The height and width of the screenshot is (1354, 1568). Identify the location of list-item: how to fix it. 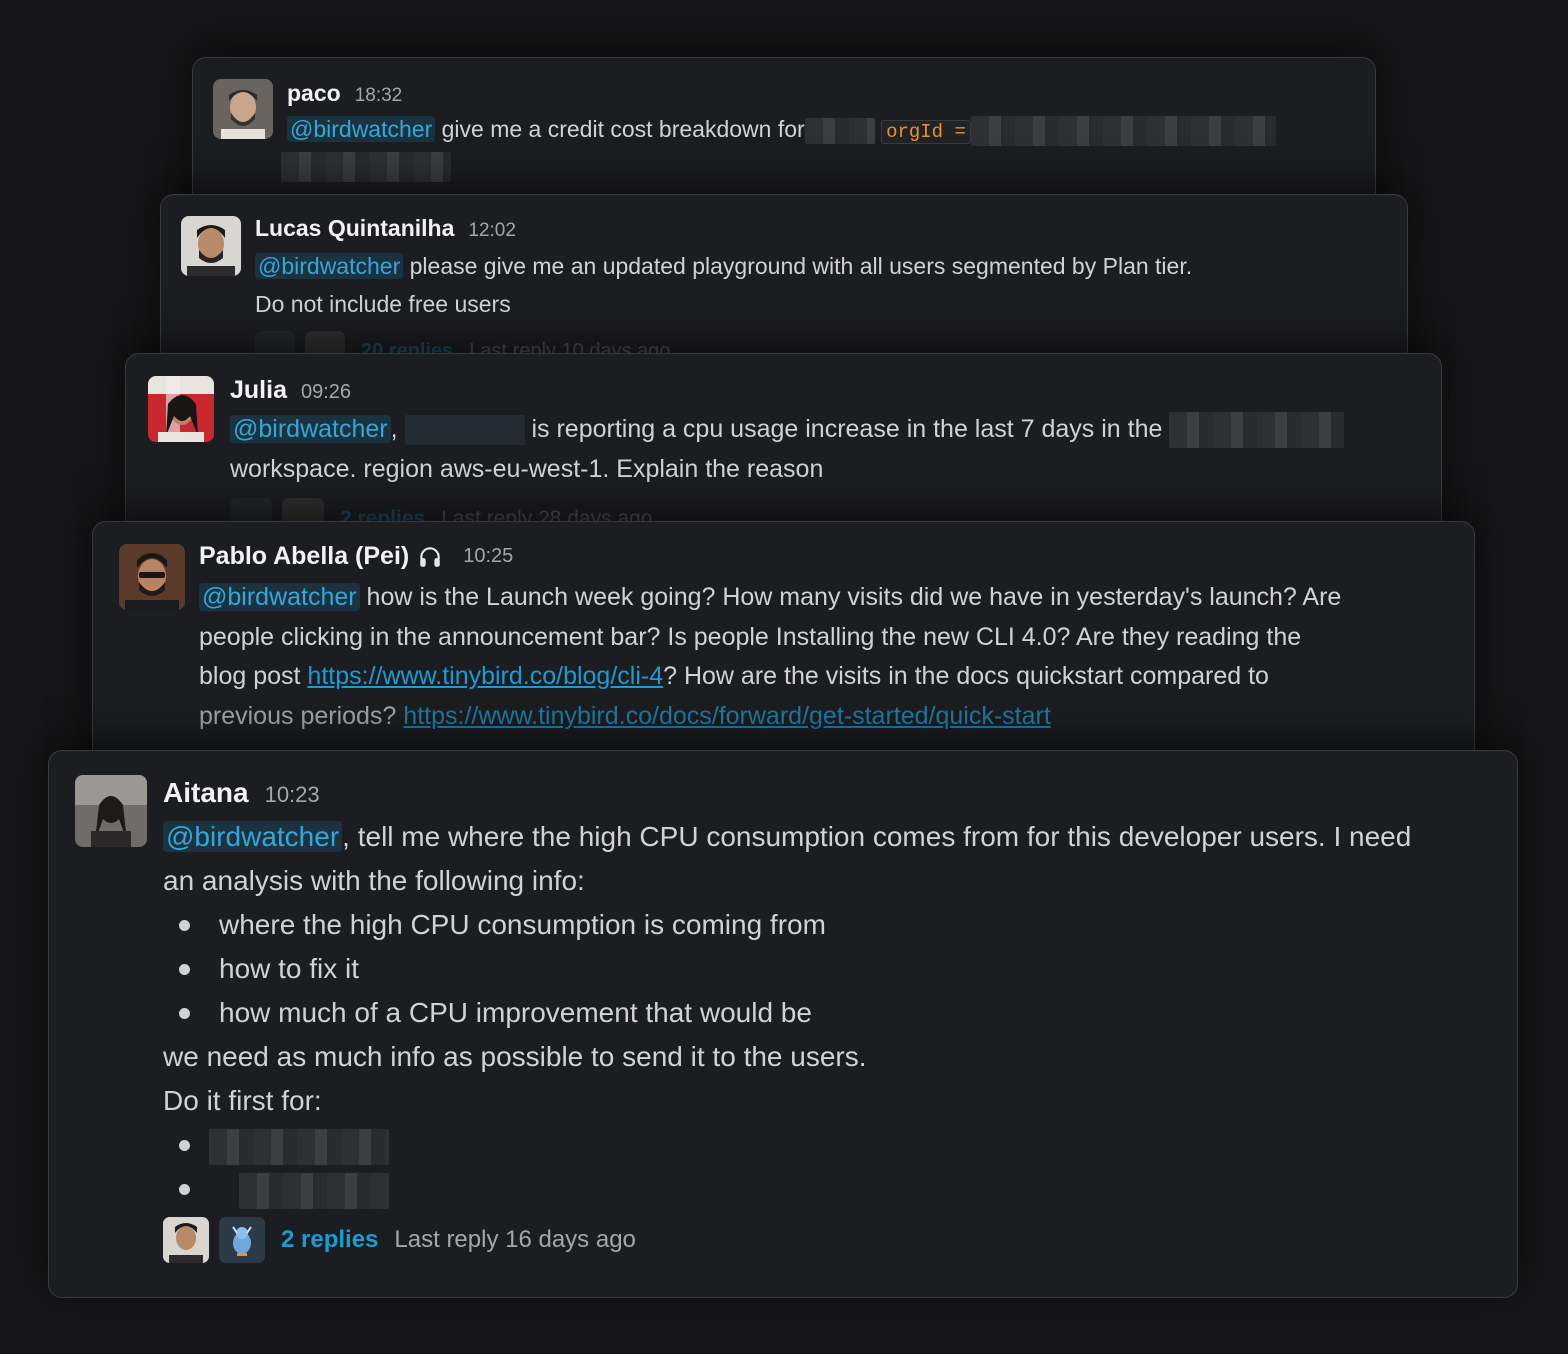
(787, 969).